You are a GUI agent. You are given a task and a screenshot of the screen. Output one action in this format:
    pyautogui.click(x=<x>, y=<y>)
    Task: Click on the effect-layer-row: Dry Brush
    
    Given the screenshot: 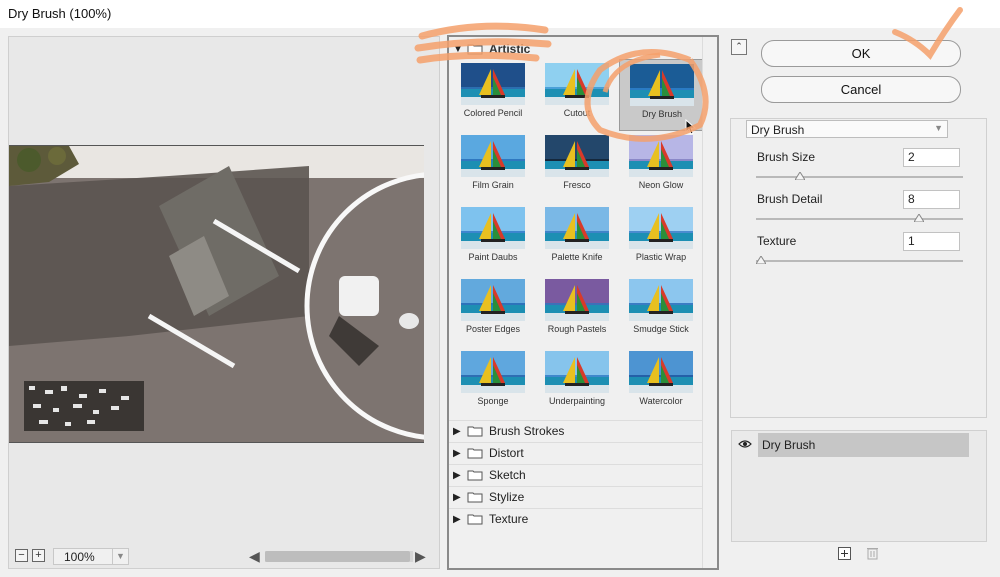 What is the action you would take?
    pyautogui.click(x=850, y=445)
    